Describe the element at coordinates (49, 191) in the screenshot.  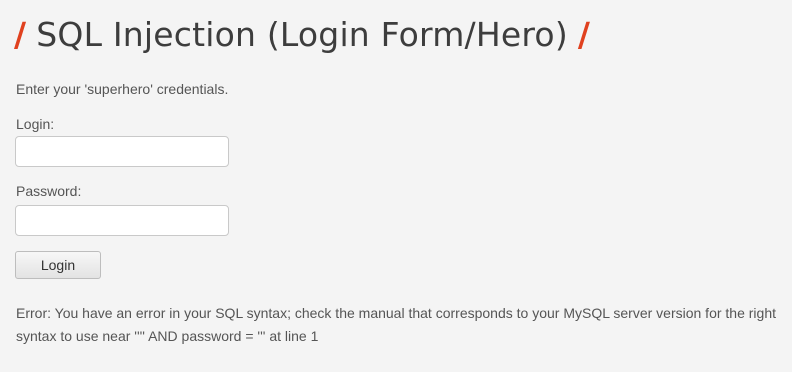
I see `password-label: Password:` at that location.